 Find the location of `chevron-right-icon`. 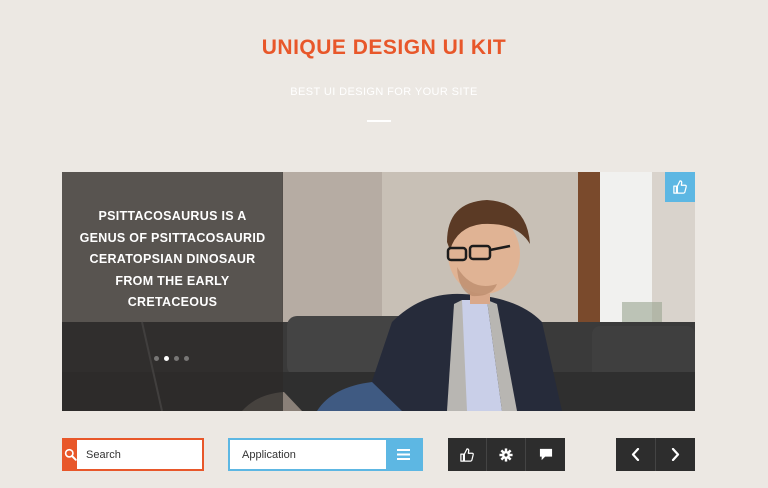

chevron-right-icon is located at coordinates (675, 454).